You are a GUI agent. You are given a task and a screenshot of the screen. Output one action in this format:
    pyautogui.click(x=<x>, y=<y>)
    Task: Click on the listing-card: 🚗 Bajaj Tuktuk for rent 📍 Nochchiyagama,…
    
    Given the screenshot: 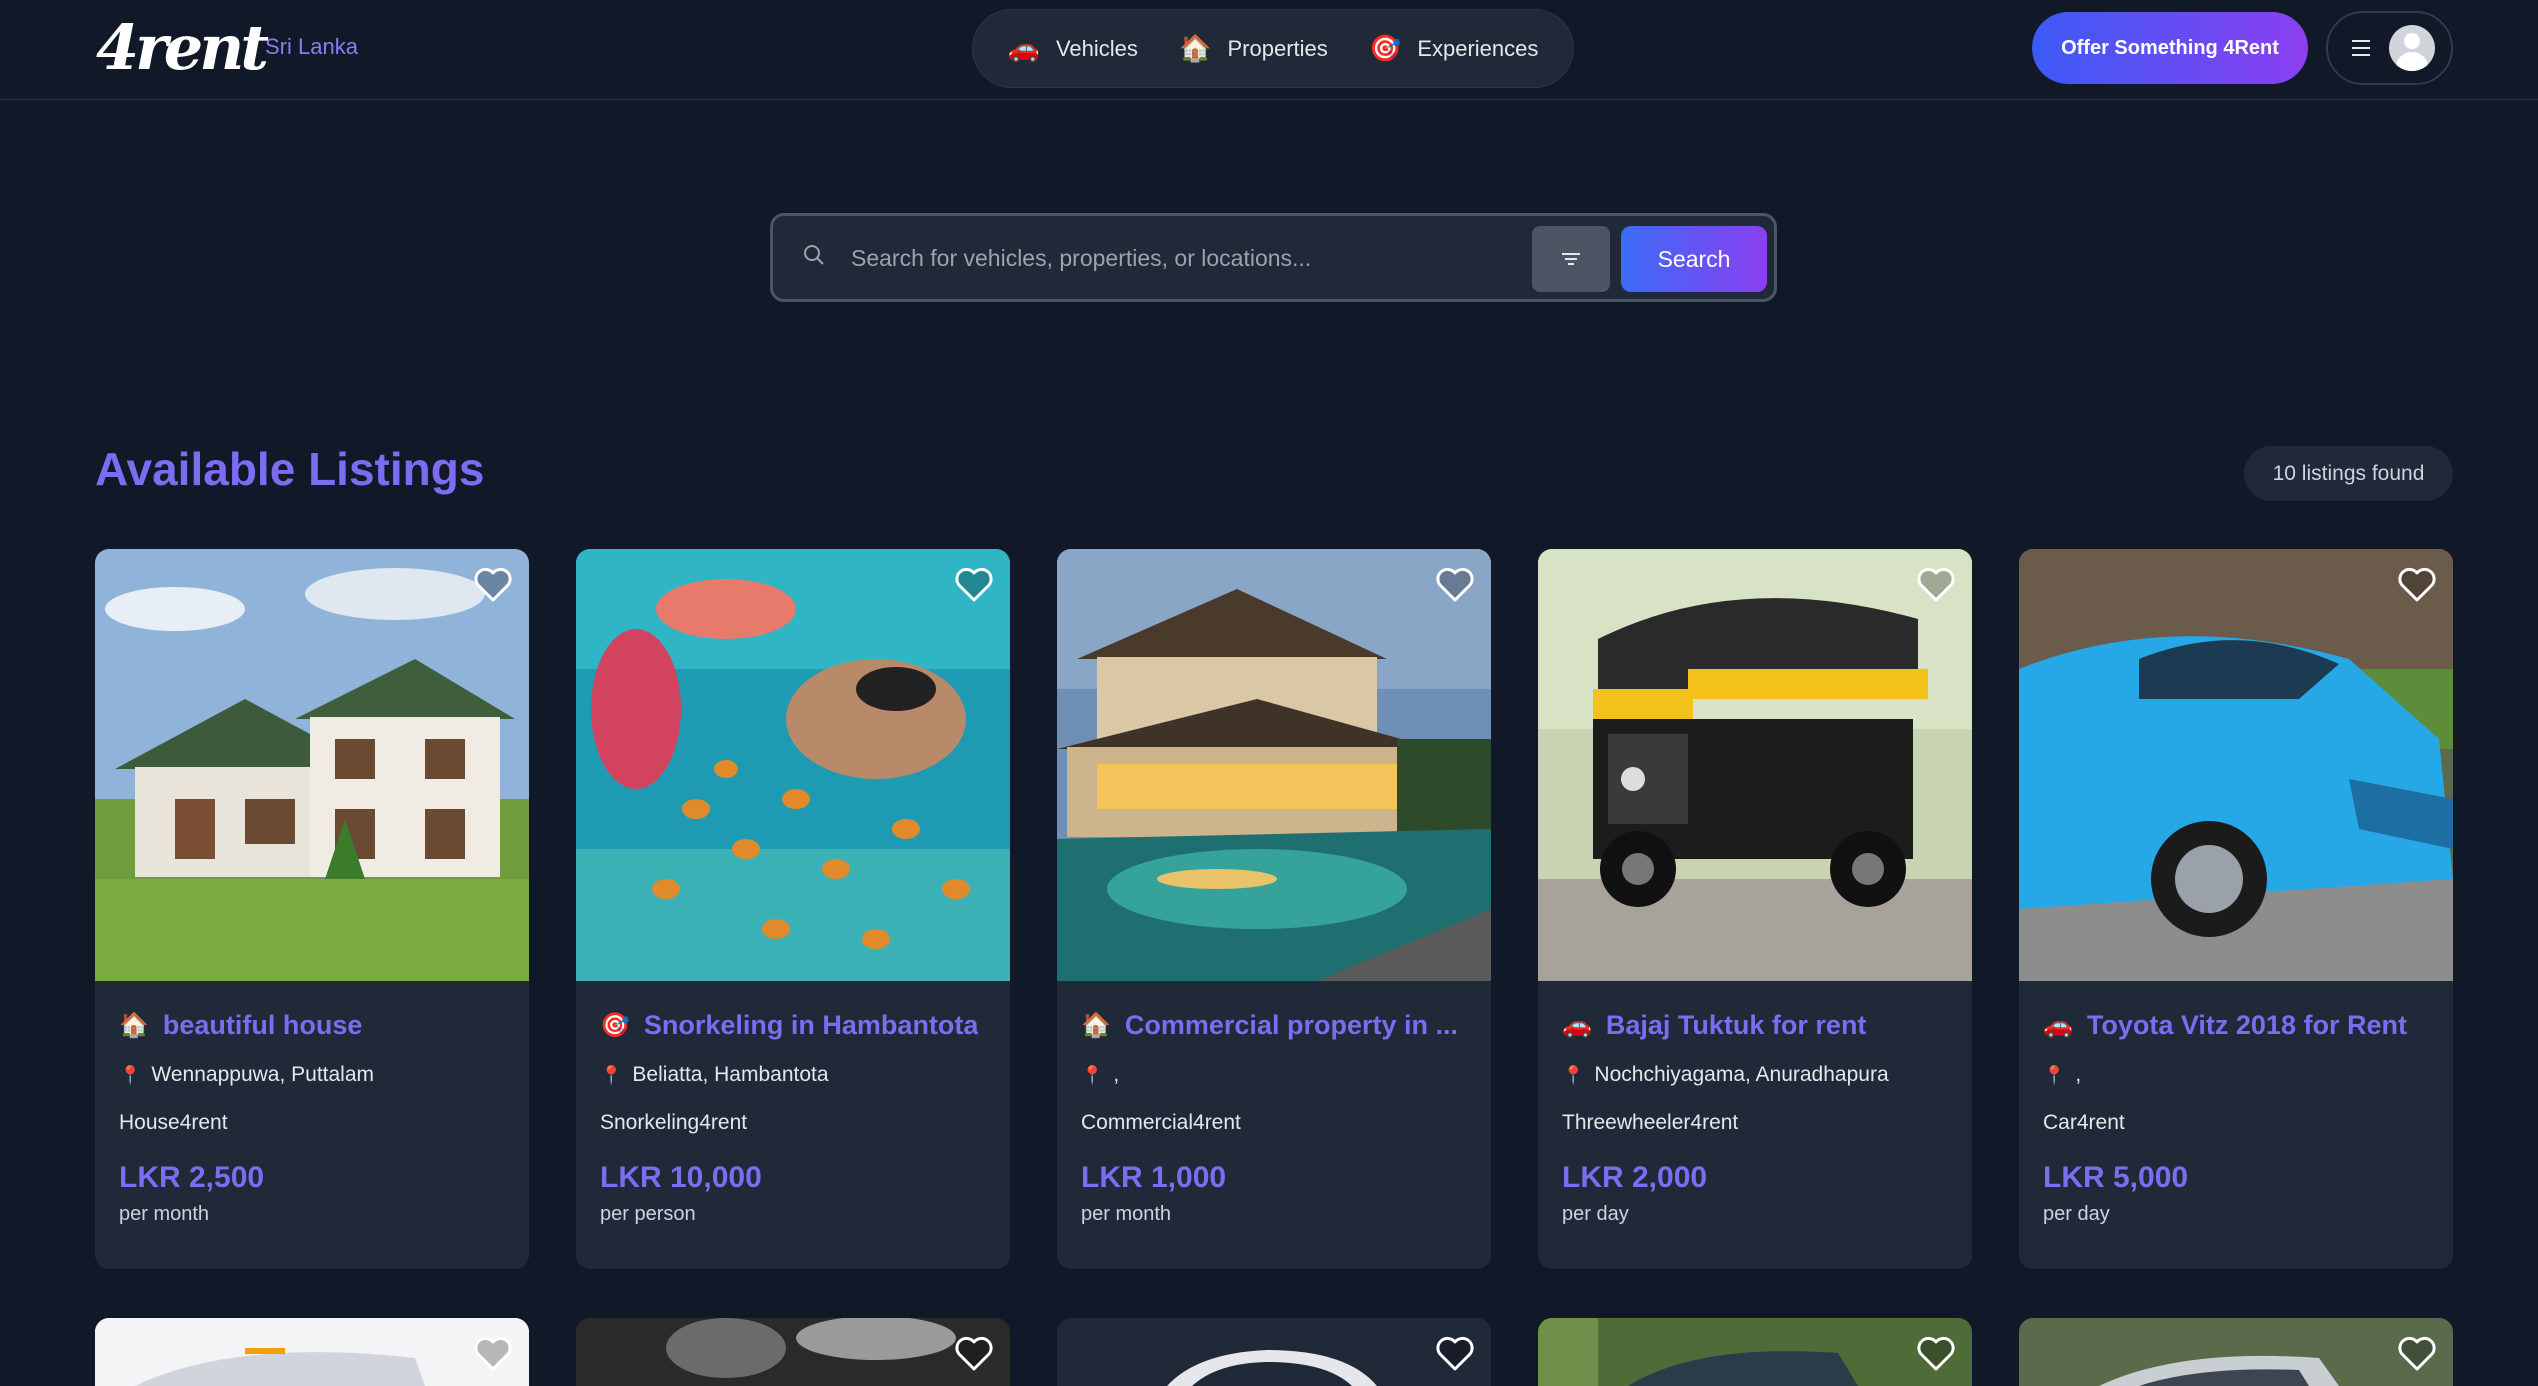 What is the action you would take?
    pyautogui.click(x=1755, y=909)
    